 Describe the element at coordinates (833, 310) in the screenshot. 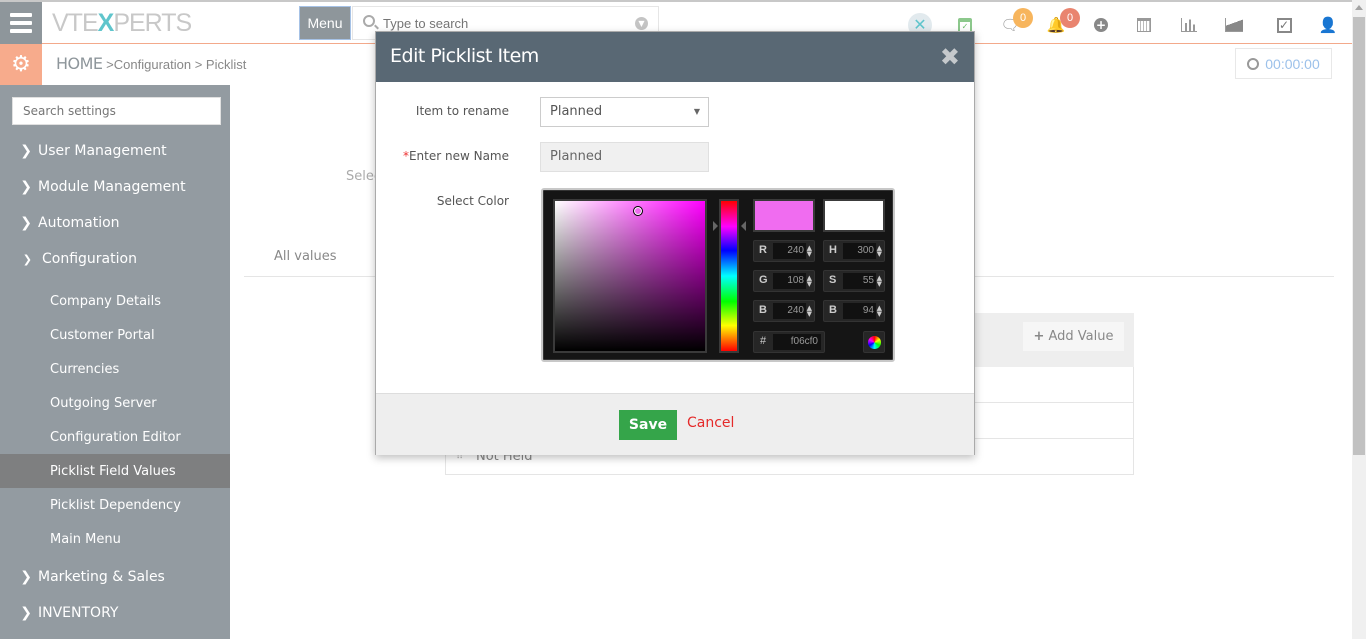

I see `brightness-label: B` at that location.